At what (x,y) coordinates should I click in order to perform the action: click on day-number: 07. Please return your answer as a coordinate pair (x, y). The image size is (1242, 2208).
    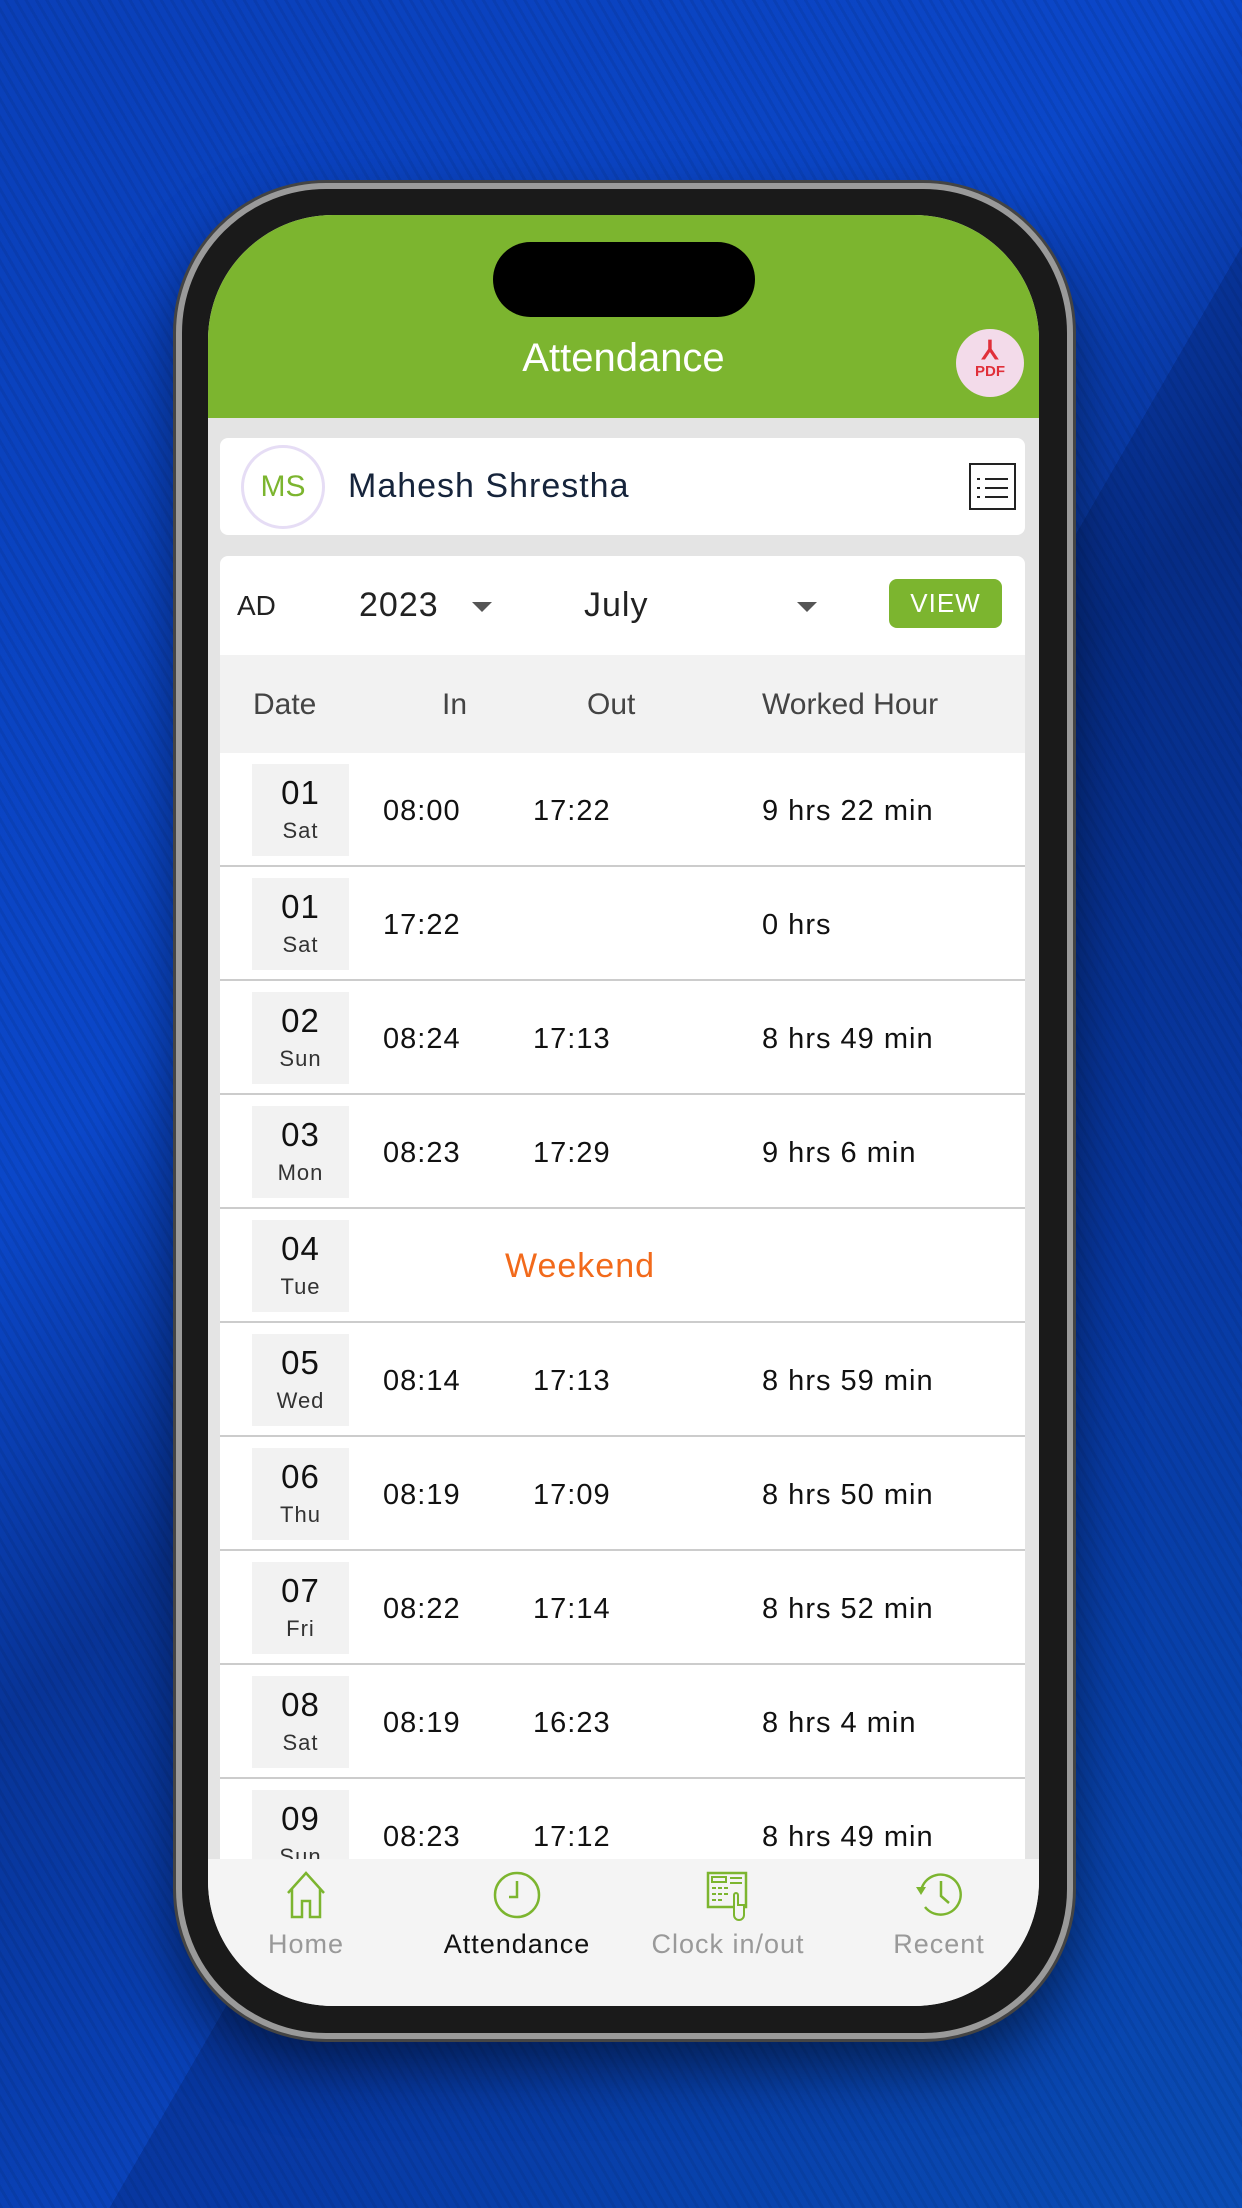
    Looking at the image, I should click on (300, 1590).